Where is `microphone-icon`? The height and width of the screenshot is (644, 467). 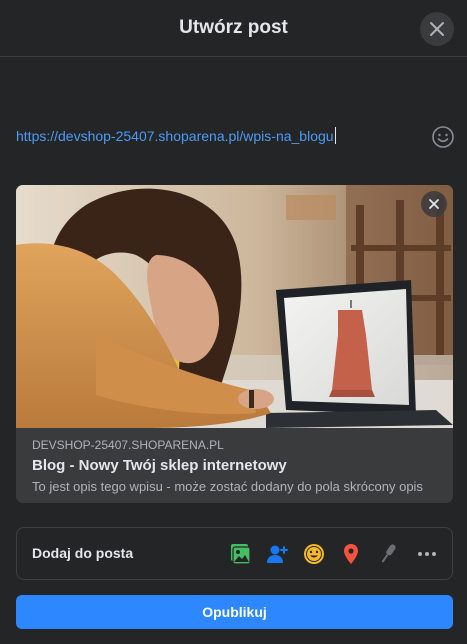
microphone-icon is located at coordinates (388, 553).